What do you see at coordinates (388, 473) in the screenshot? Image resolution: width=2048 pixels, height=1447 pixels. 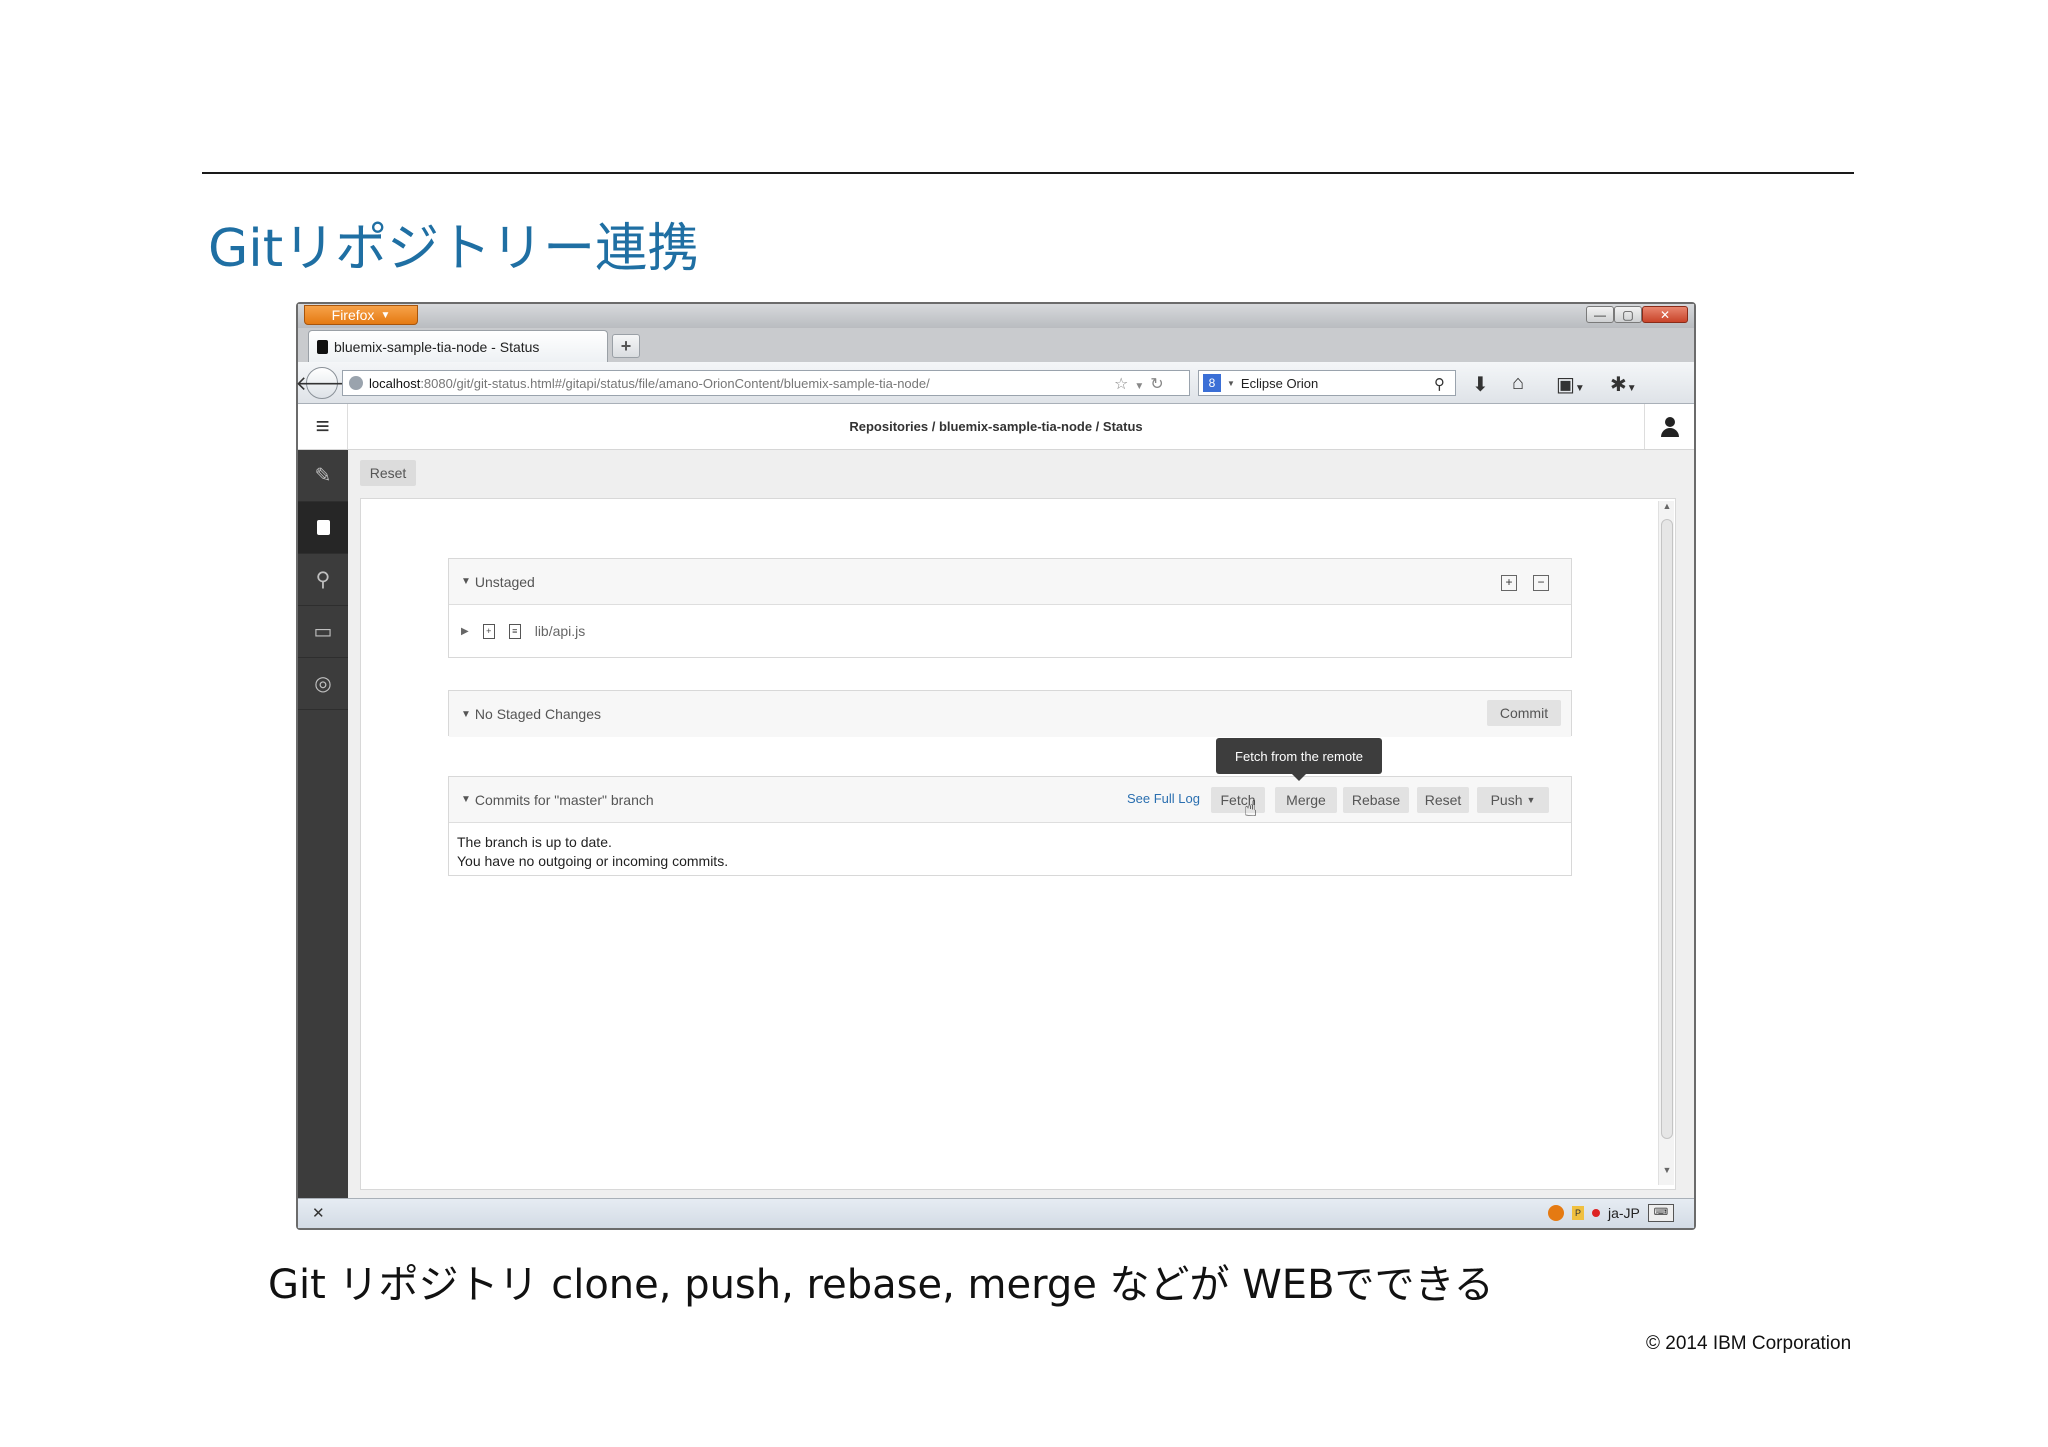 I see `reset-button: Reset` at bounding box center [388, 473].